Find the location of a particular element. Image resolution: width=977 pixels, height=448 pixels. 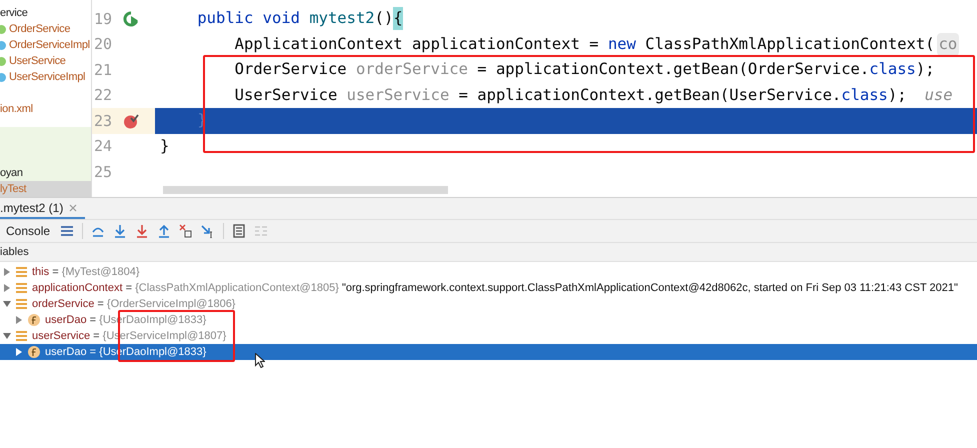

tree-item: oyan is located at coordinates (45, 173).